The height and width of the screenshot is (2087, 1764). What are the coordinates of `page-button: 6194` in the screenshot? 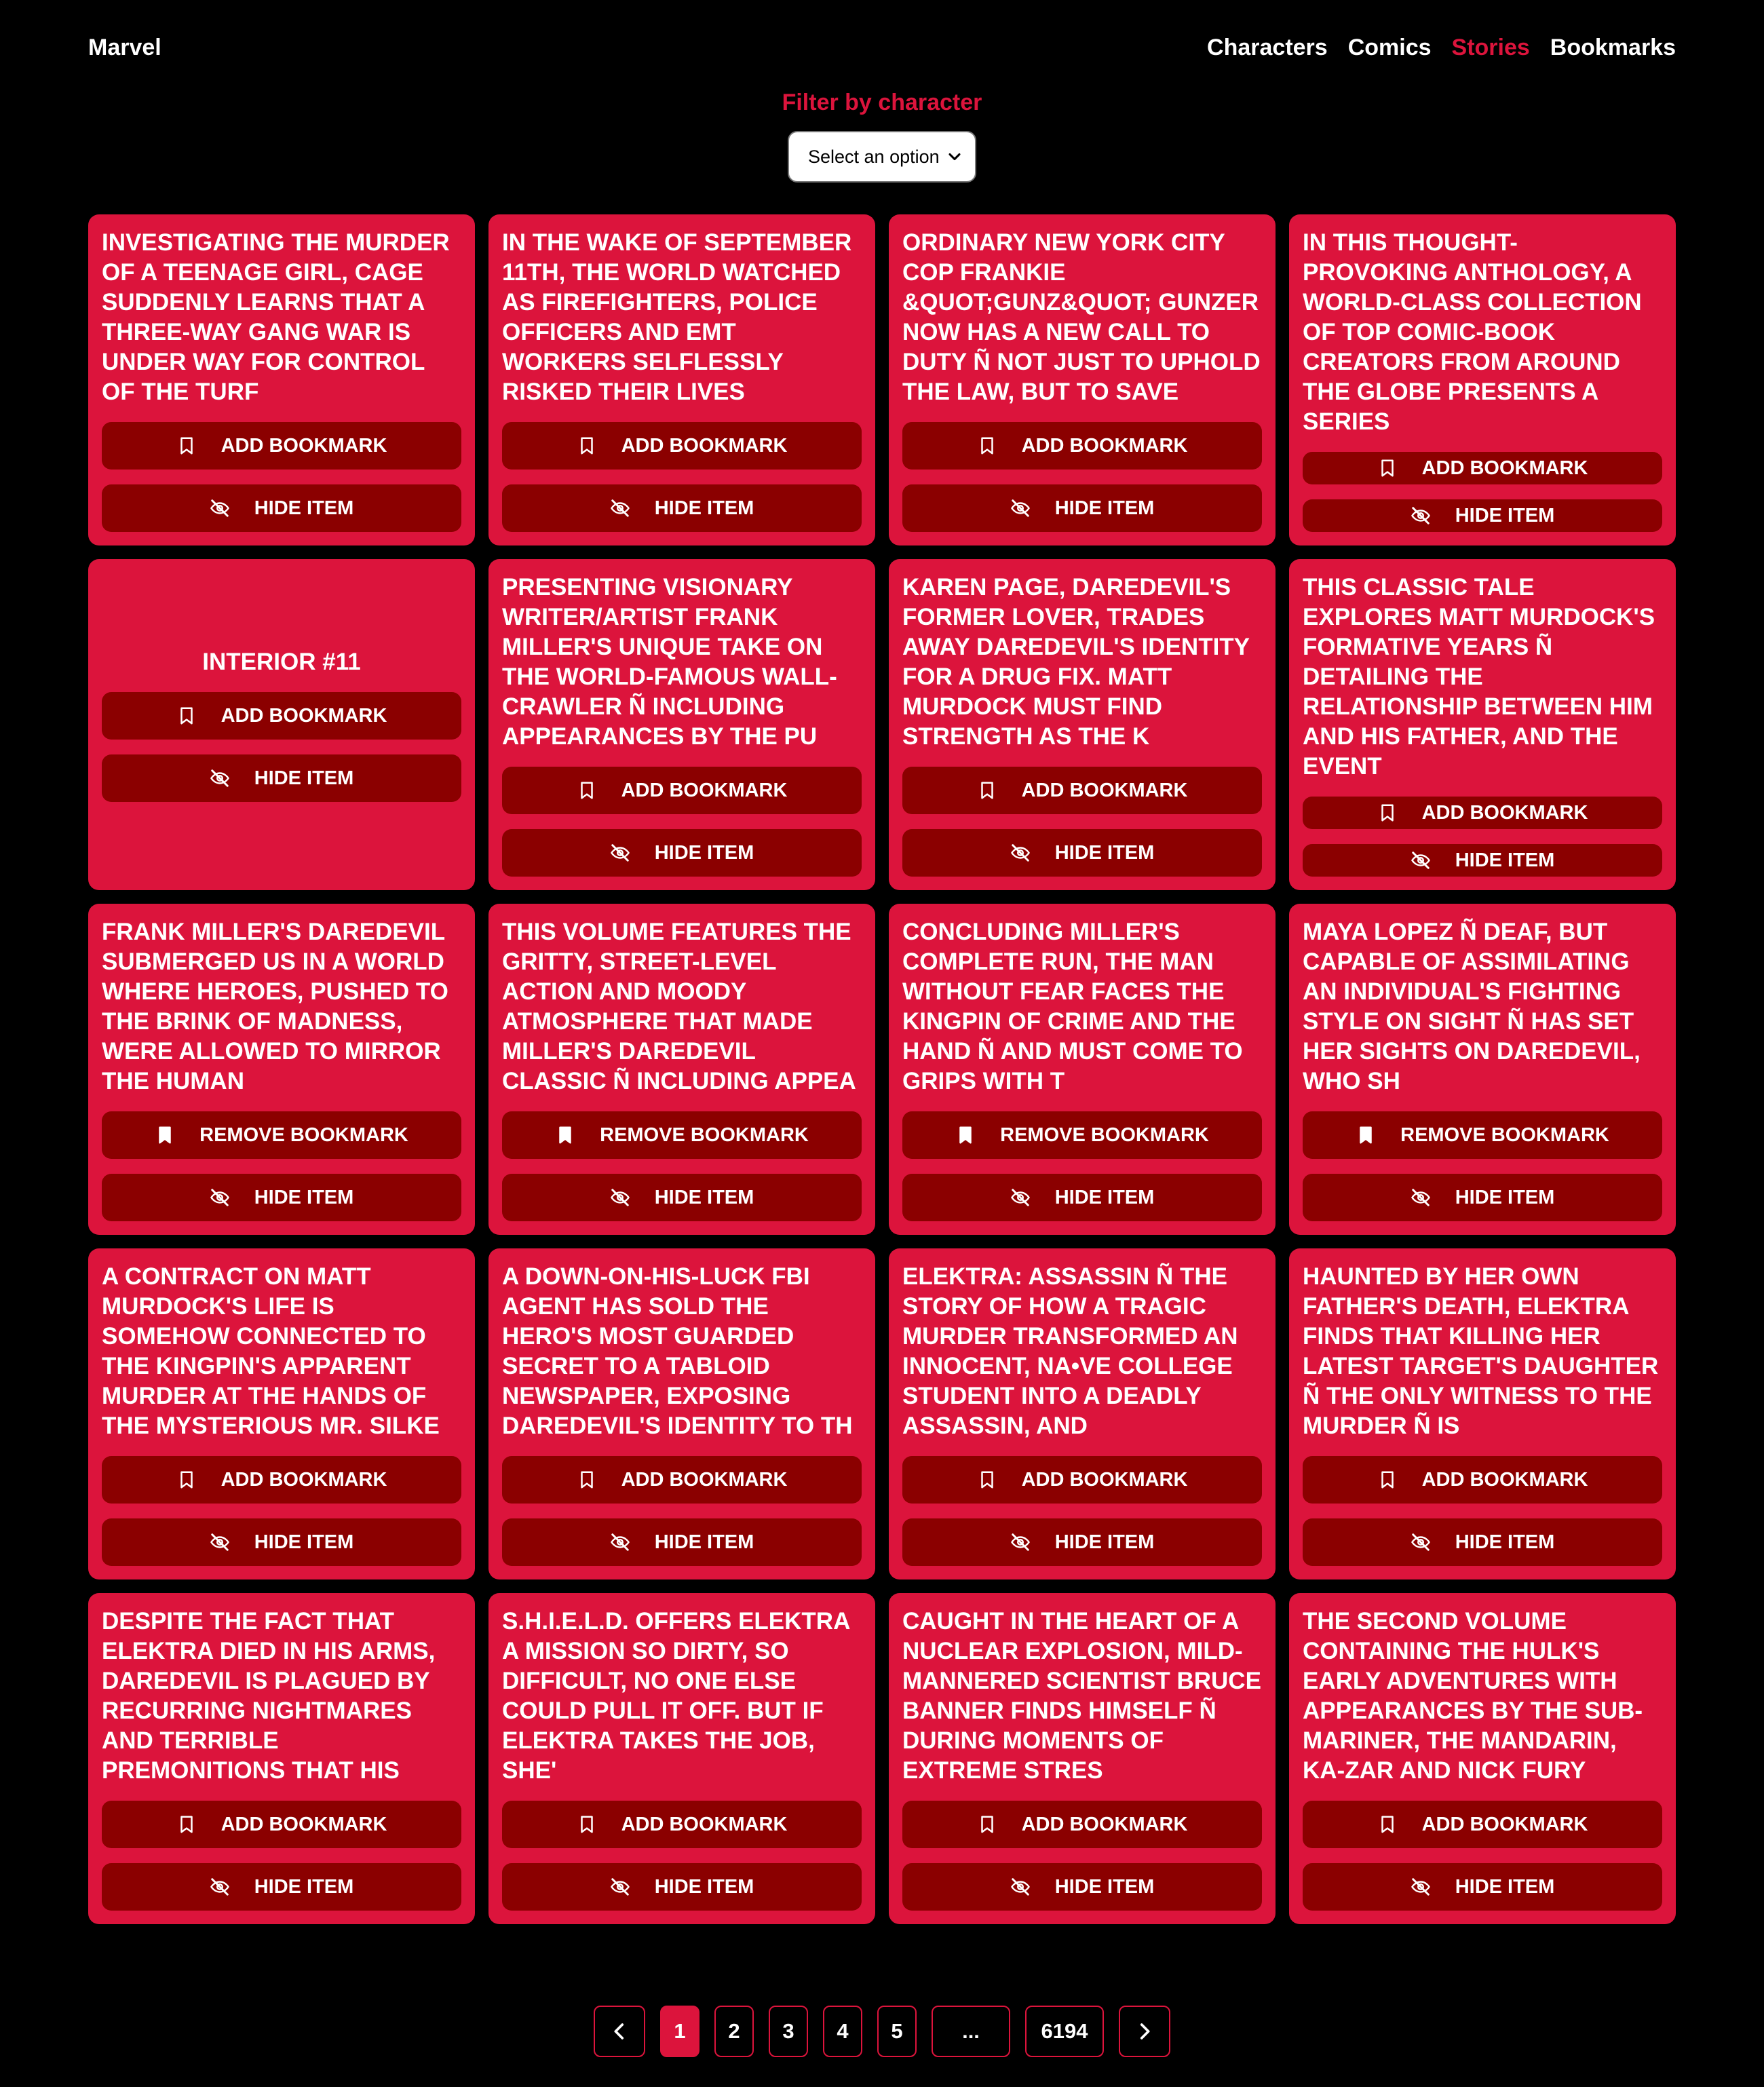 It's located at (1064, 2031).